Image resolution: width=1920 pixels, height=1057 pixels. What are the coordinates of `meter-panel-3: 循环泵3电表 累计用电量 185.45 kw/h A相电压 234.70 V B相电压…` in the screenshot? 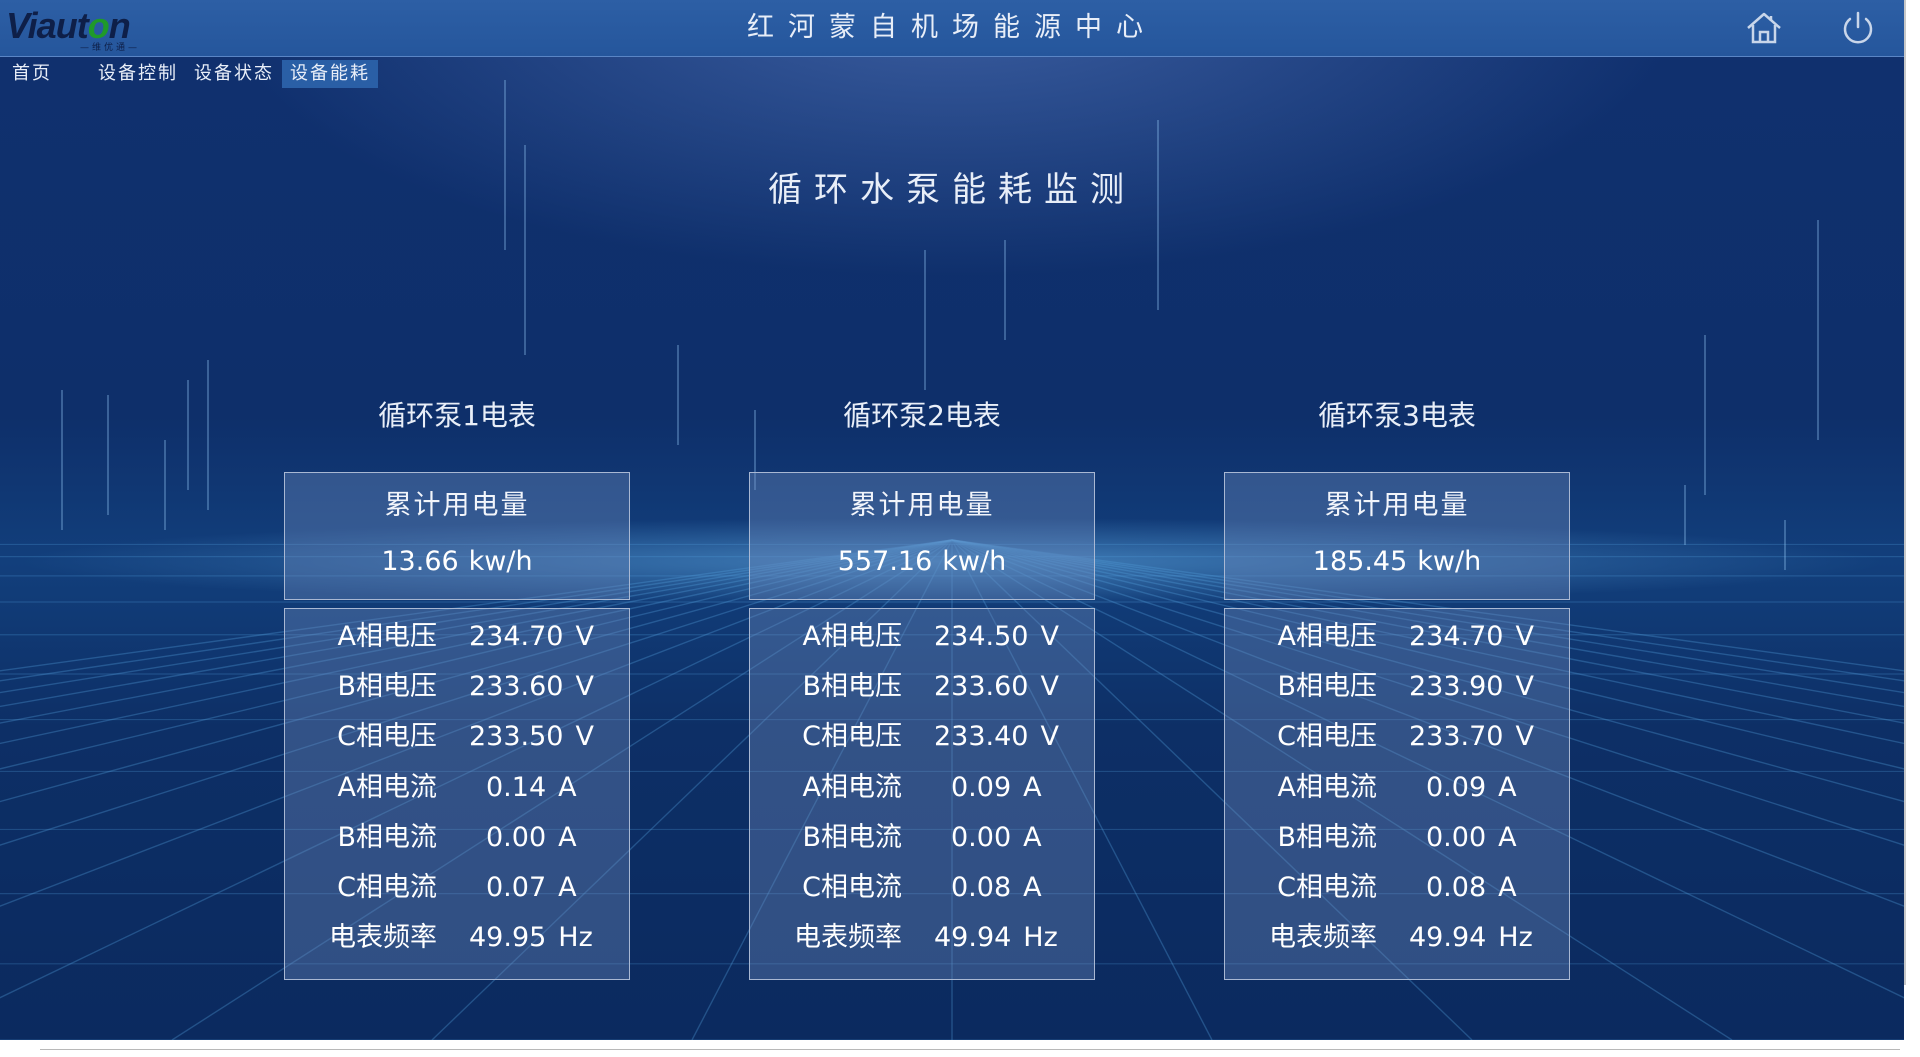 It's located at (1397, 687).